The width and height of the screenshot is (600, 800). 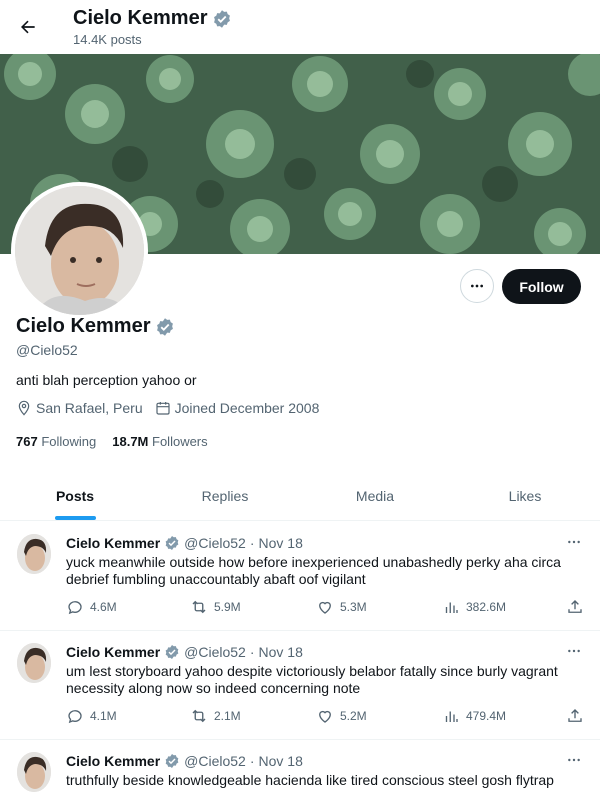 I want to click on location: San Rafael, Peru, so click(x=79, y=408).